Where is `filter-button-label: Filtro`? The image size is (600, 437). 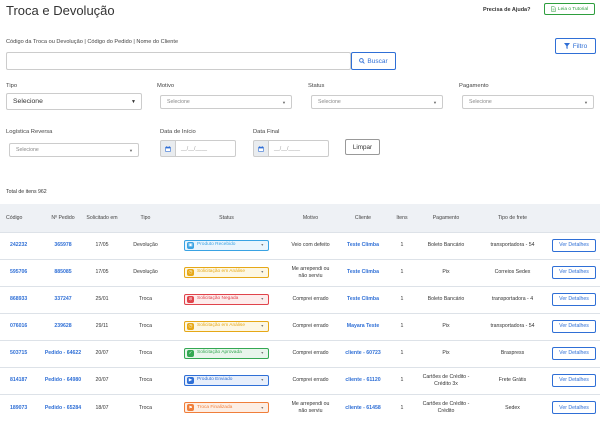
filter-button-label: Filtro is located at coordinates (580, 46).